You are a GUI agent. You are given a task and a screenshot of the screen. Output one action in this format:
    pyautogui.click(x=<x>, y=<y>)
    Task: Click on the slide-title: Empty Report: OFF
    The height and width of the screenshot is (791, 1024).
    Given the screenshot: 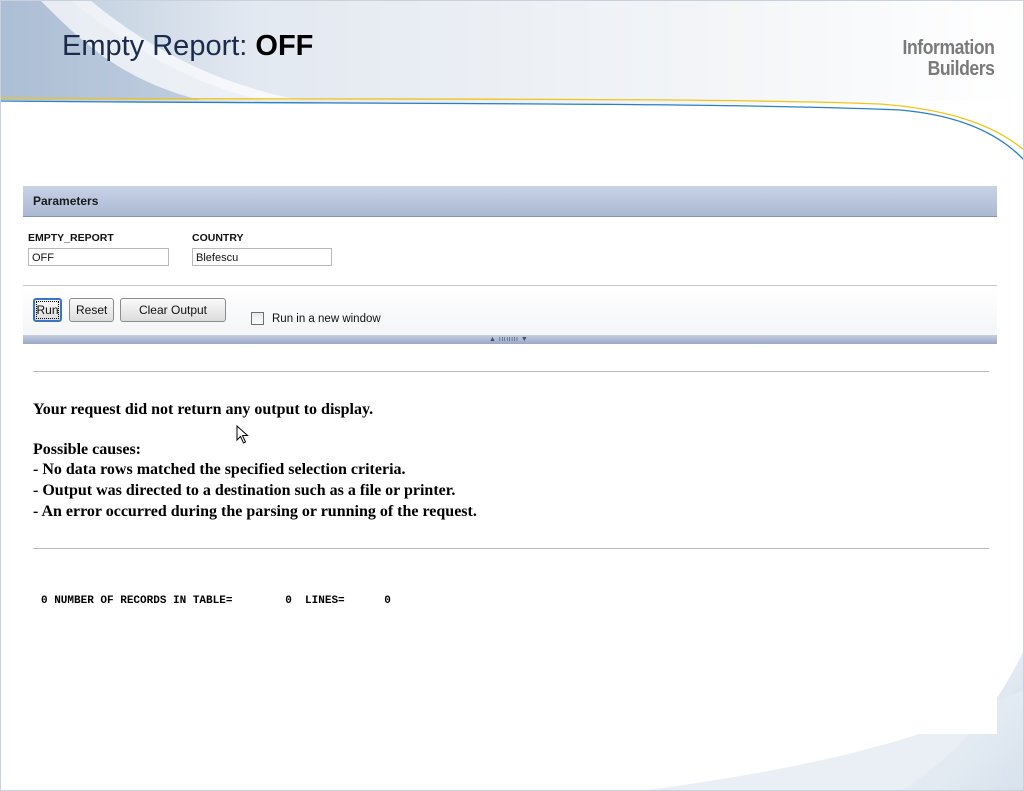 What is the action you would take?
    pyautogui.click(x=187, y=46)
    